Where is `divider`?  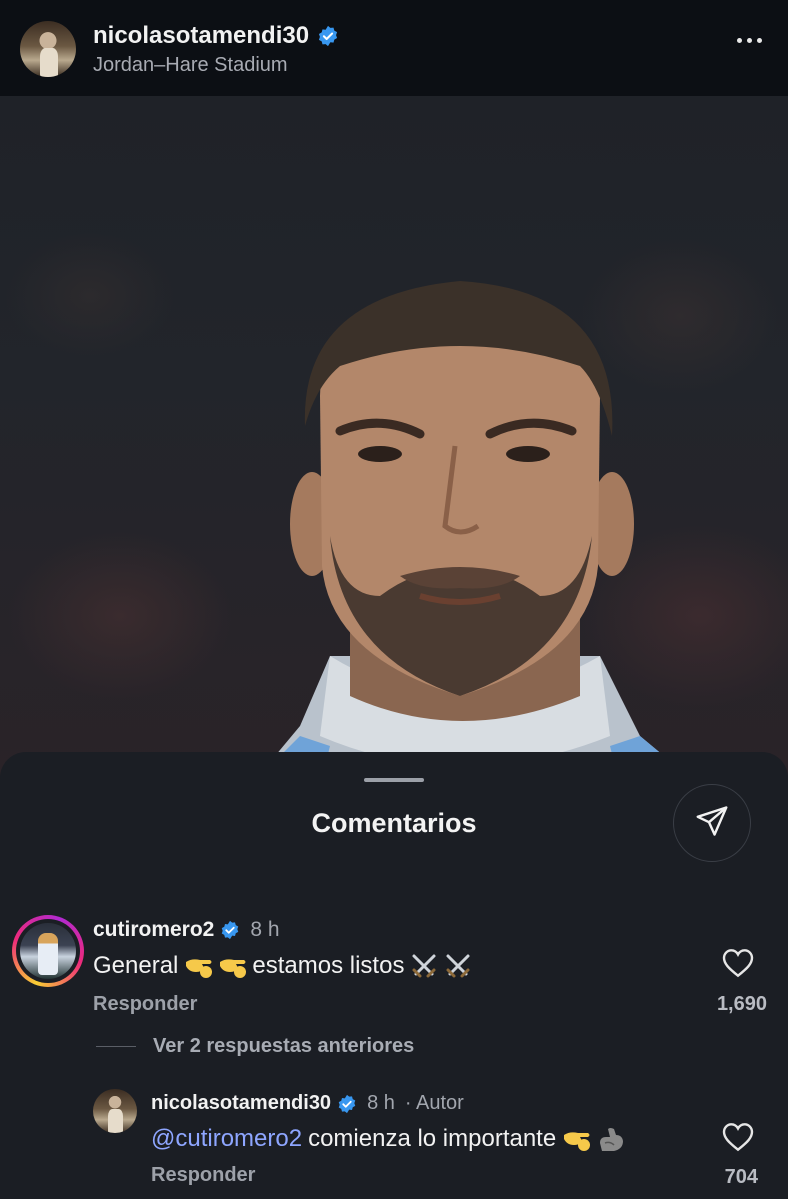 divider is located at coordinates (116, 1046).